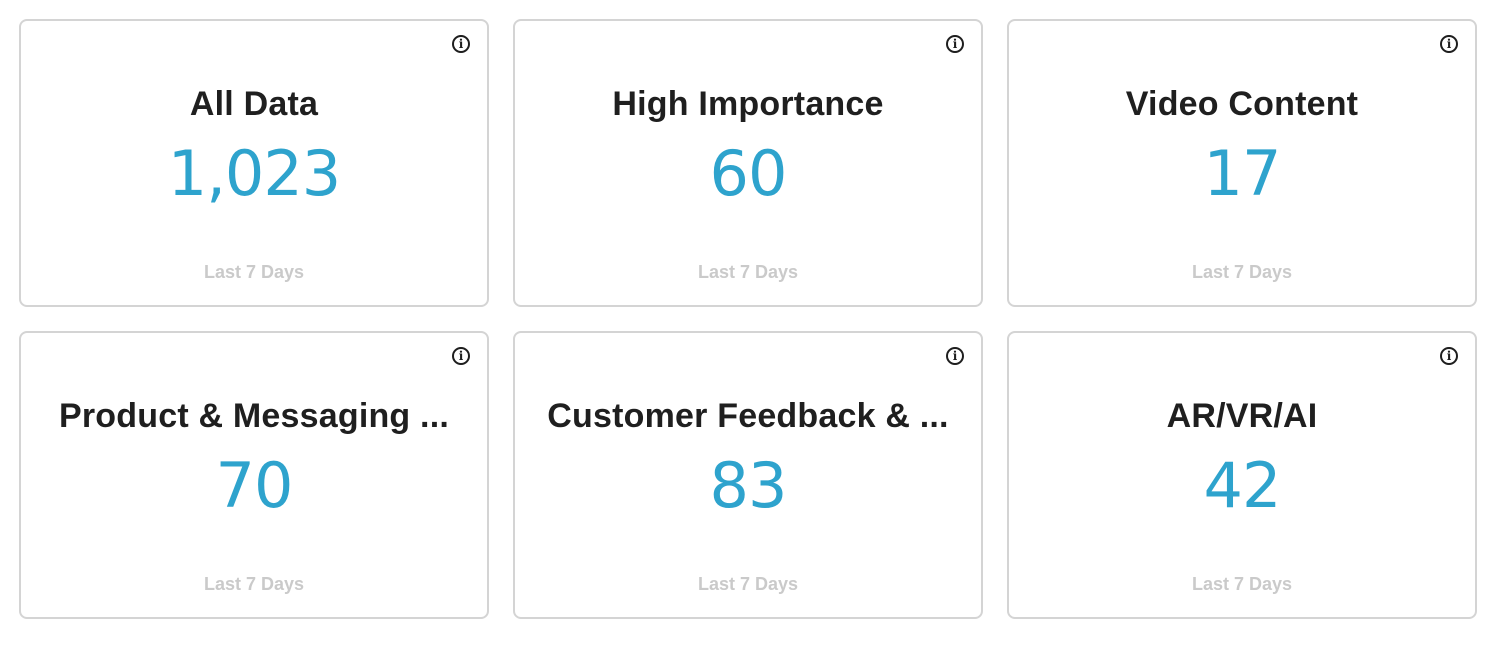 The height and width of the screenshot is (648, 1498). I want to click on card-title: AR/VR/AI, so click(1242, 416).